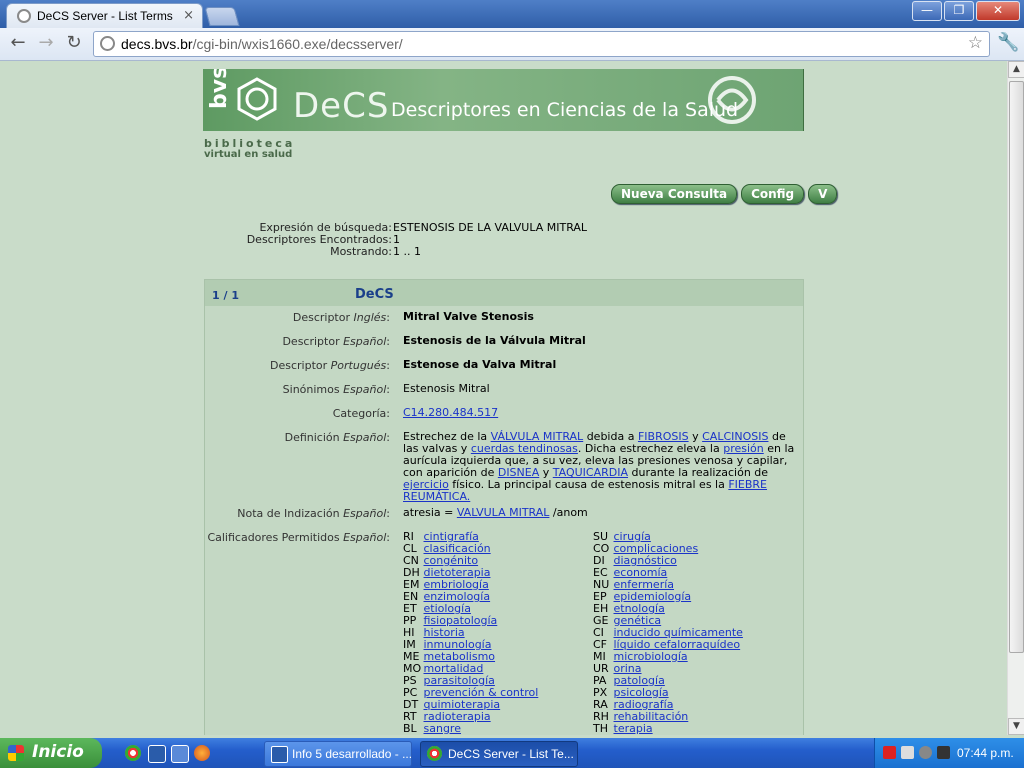 This screenshot has width=1024, height=768. Describe the element at coordinates (222, 16) in the screenshot. I see `new-tab-button` at that location.